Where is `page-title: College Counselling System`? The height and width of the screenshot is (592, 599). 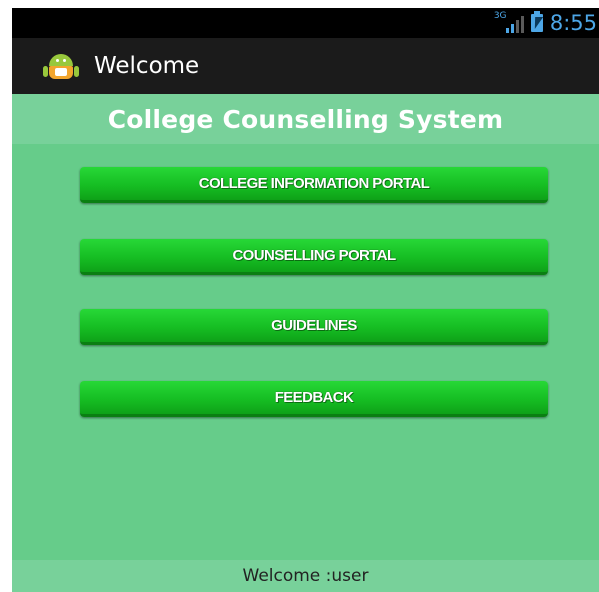
page-title: College Counselling System is located at coordinates (305, 119).